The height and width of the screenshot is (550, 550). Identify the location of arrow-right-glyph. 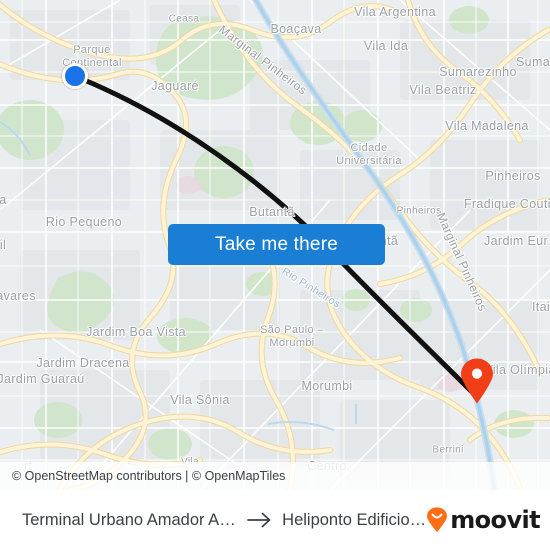
(259, 520).